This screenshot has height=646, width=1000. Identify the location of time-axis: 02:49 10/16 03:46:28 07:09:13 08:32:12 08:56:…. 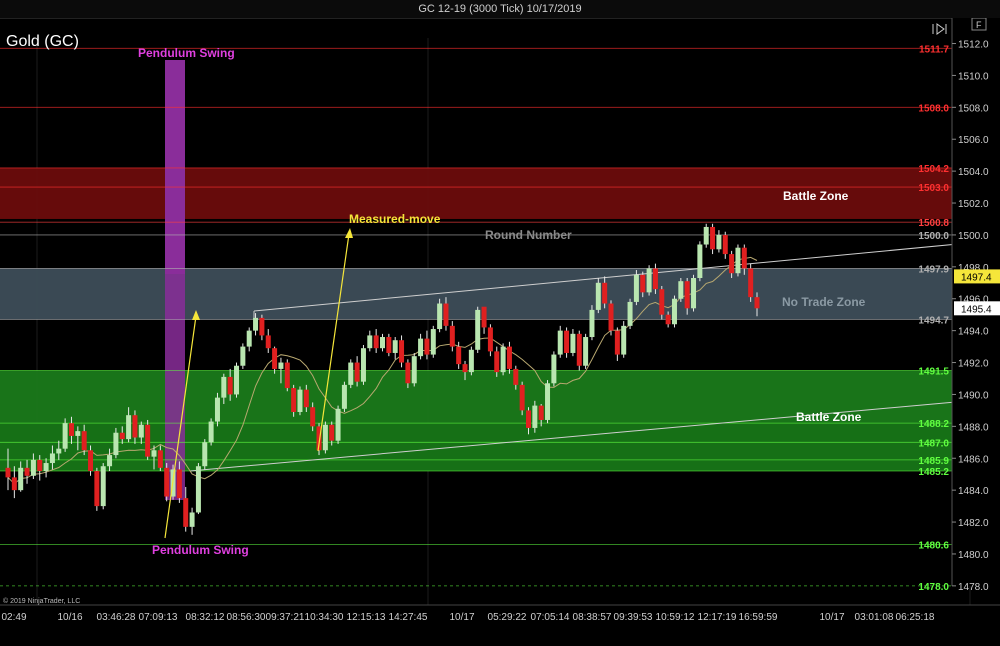
(500, 613).